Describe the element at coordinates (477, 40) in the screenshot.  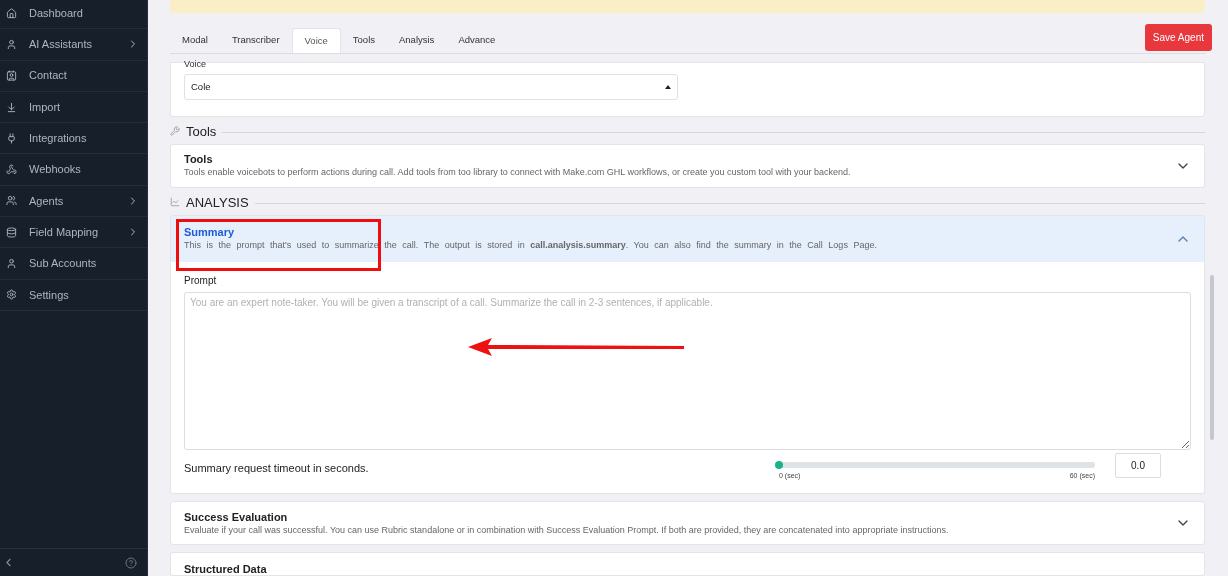
I see `tab: Advance` at that location.